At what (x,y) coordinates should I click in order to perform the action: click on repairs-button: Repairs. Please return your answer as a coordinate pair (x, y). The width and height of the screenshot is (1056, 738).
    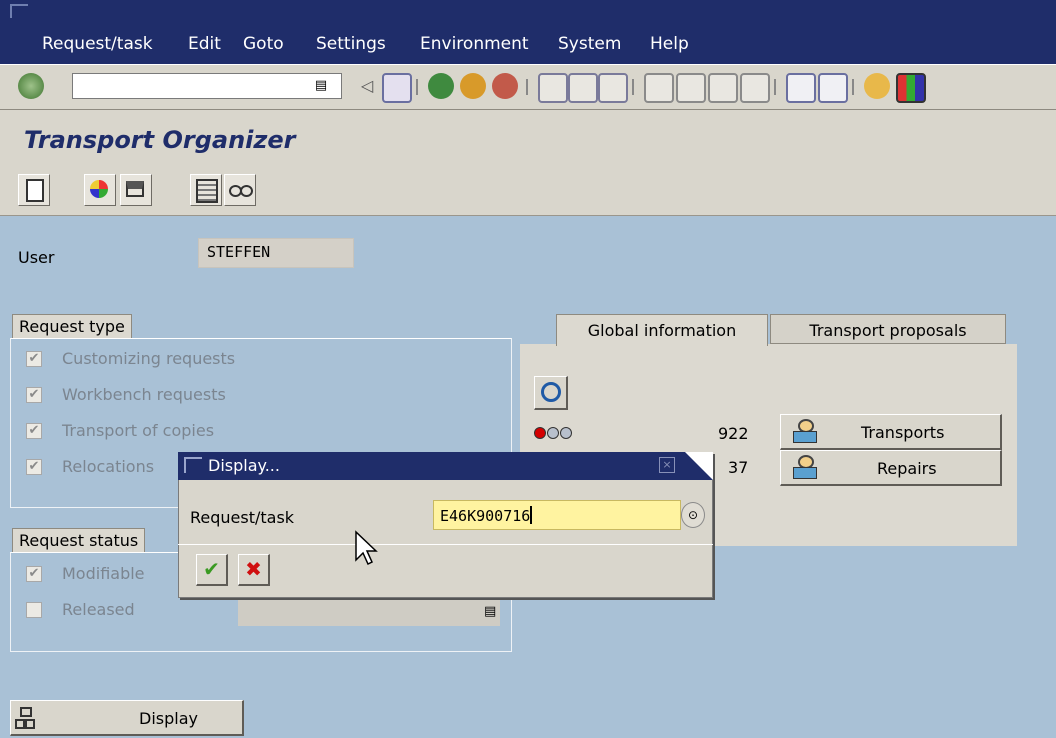
    Looking at the image, I should click on (891, 468).